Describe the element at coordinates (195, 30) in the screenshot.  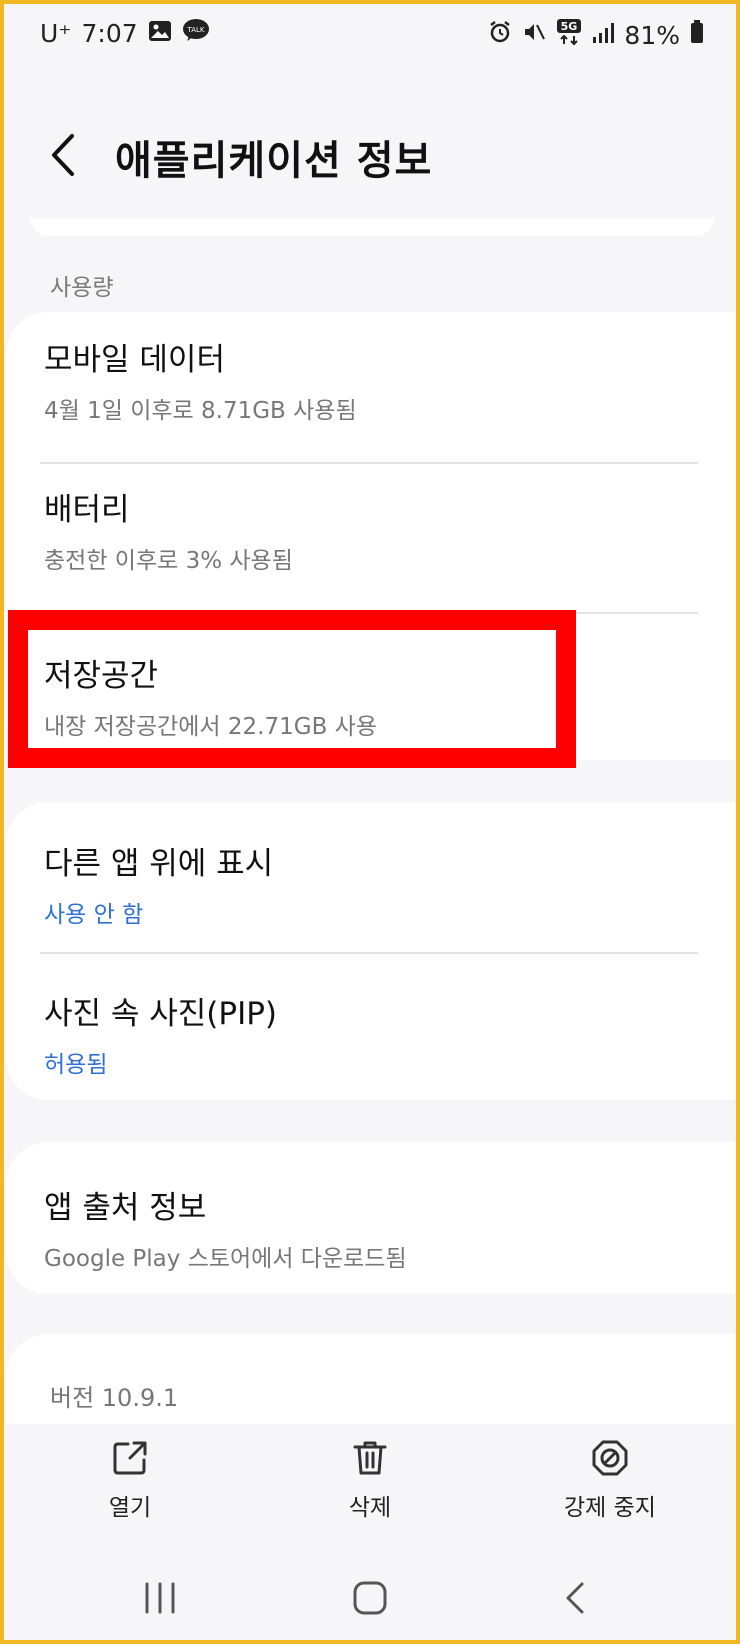
I see `svg-text: TALK` at that location.